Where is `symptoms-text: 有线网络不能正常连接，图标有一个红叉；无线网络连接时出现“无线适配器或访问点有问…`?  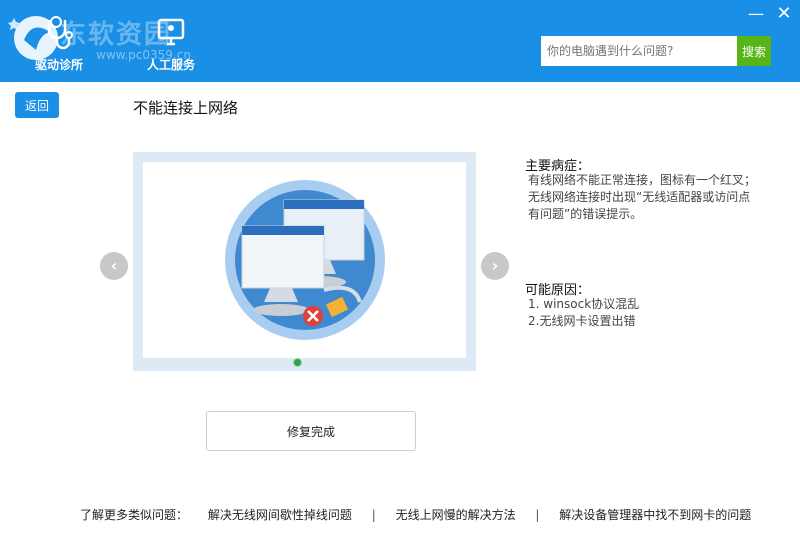 symptoms-text: 有线网络不能正常连接，图标有一个红叉；无线网络连接时出现“无线适配器或访问点有问… is located at coordinates (642, 197).